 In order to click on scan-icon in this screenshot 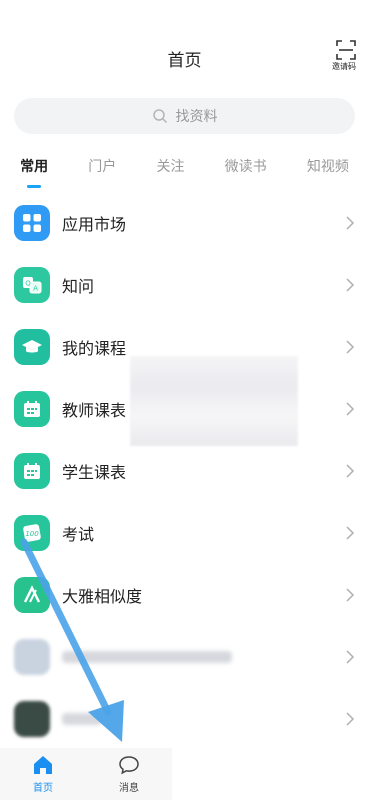, I will do `click(346, 50)`.